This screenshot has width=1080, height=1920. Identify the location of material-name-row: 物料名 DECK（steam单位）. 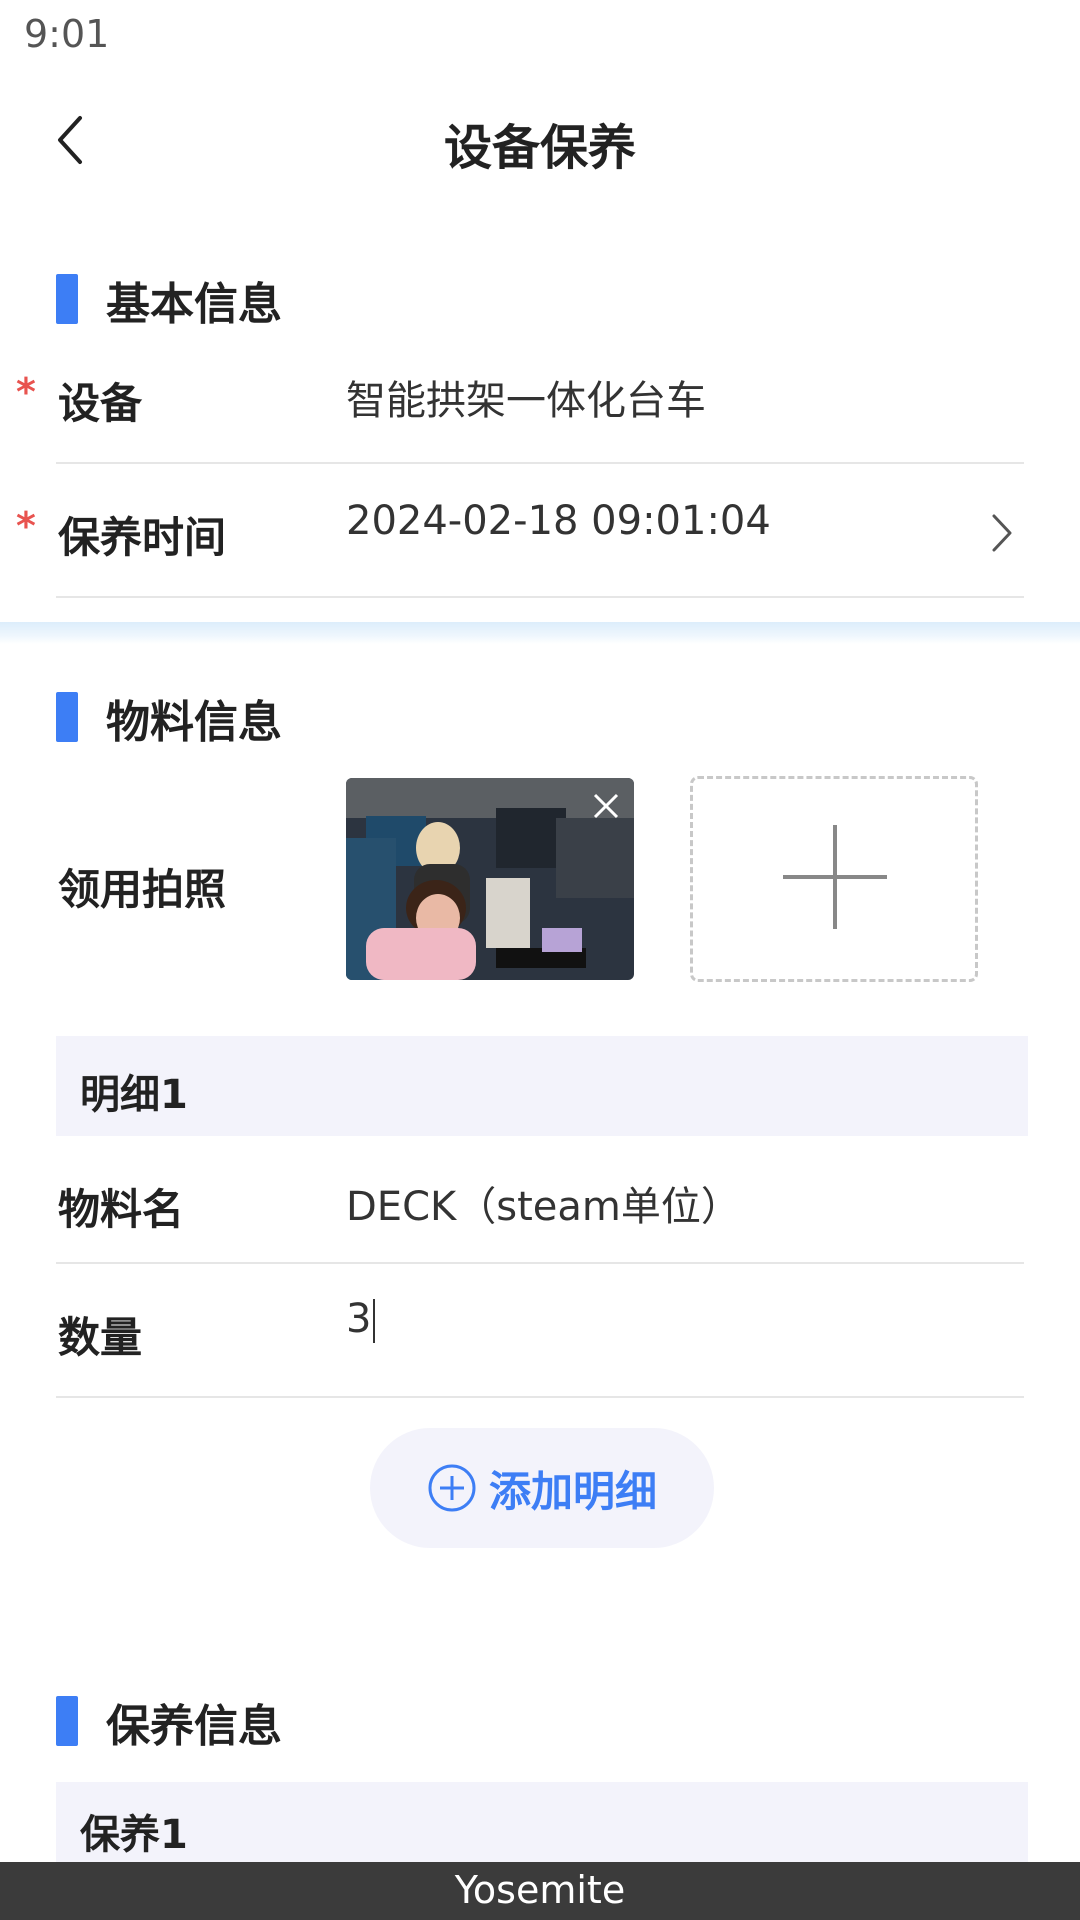
(540, 1200).